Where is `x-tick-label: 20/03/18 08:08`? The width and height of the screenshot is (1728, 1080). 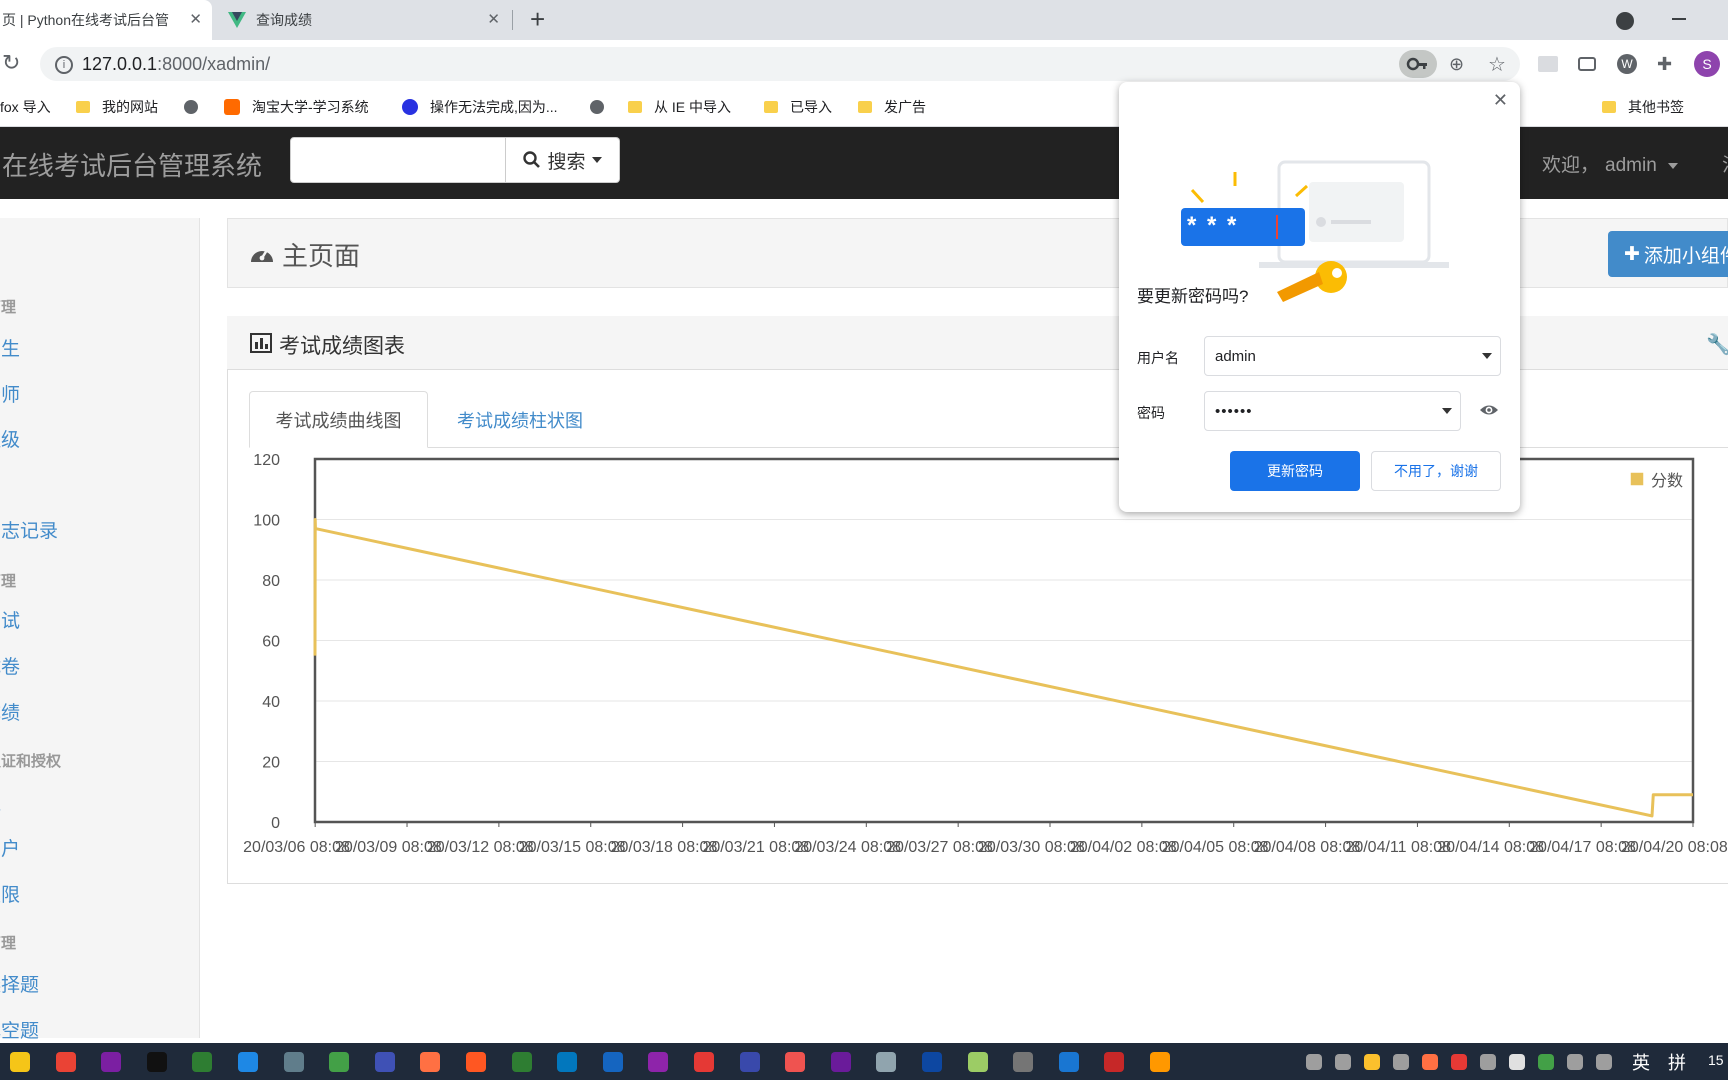
x-tick-label: 20/03/18 08:08 is located at coordinates (664, 847).